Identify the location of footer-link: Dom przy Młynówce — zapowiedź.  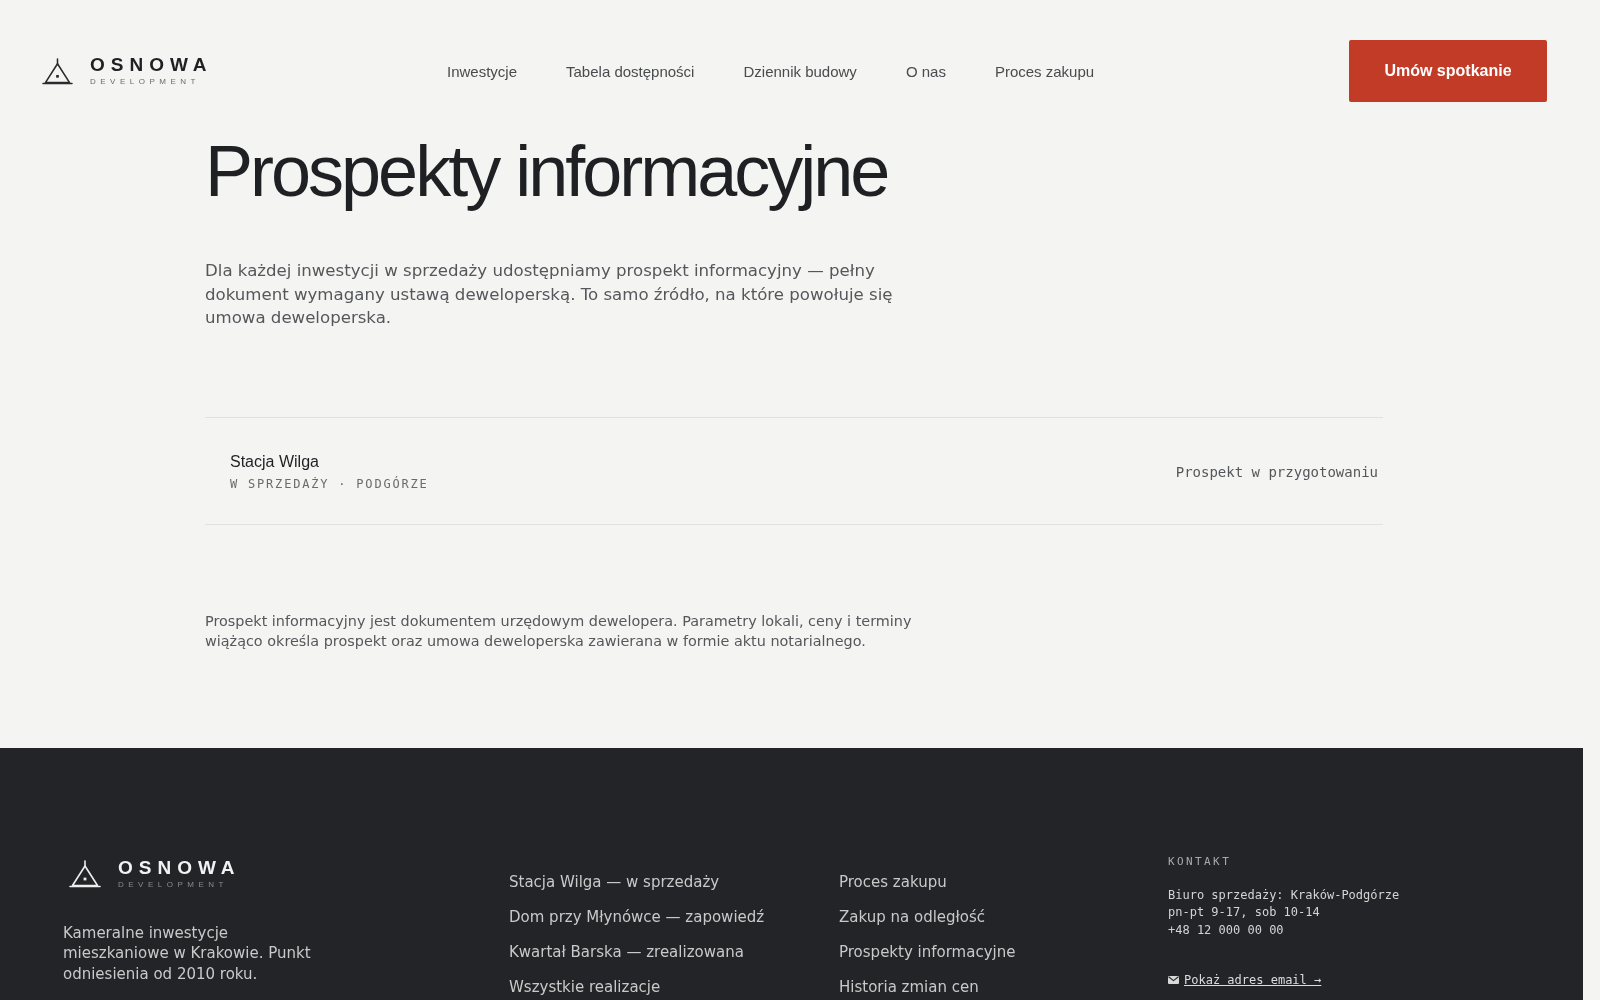
(637, 916).